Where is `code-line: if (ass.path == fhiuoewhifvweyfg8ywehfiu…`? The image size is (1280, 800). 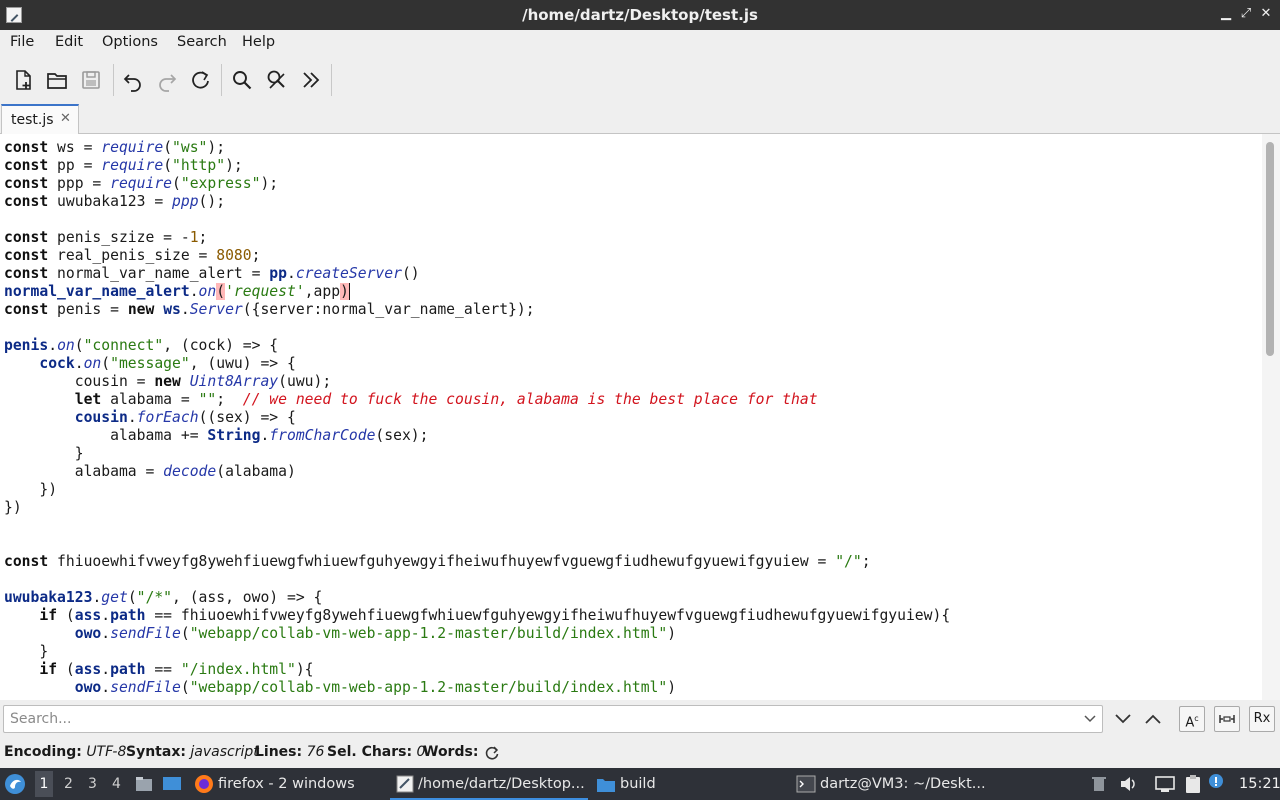
code-line: if (ass.path == fhiuoewhifvweyfg8ywehfiu… is located at coordinates (477, 616).